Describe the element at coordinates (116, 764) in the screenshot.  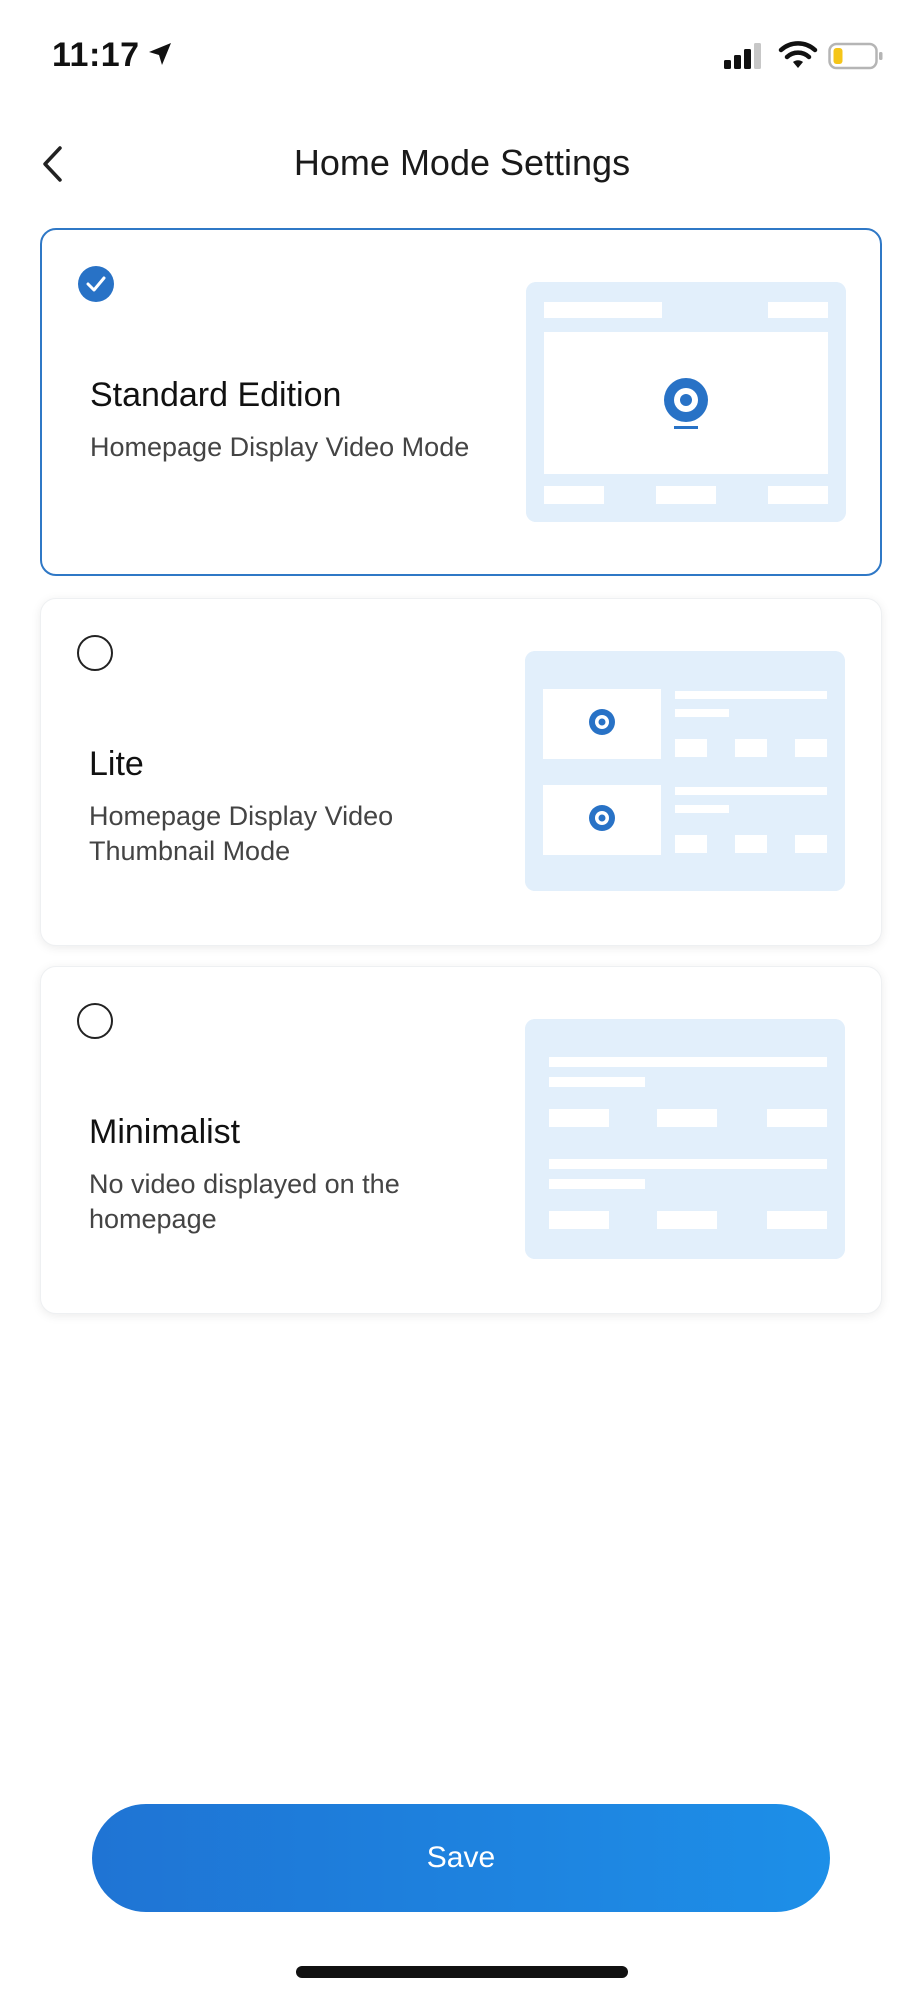
I see `option-title: Lite` at that location.